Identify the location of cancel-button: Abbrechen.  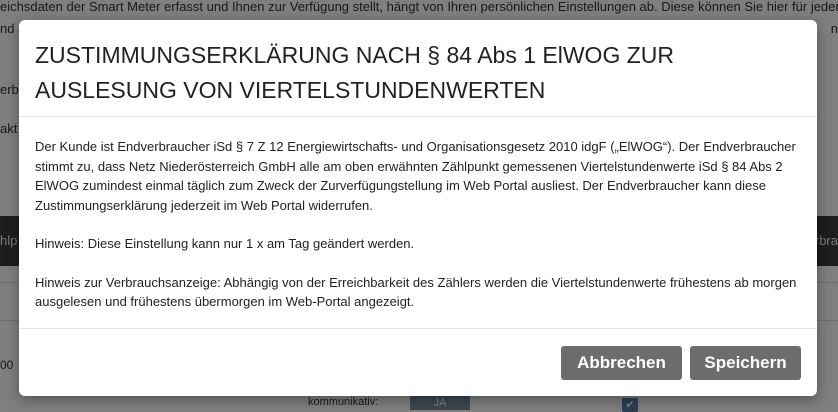
(621, 363).